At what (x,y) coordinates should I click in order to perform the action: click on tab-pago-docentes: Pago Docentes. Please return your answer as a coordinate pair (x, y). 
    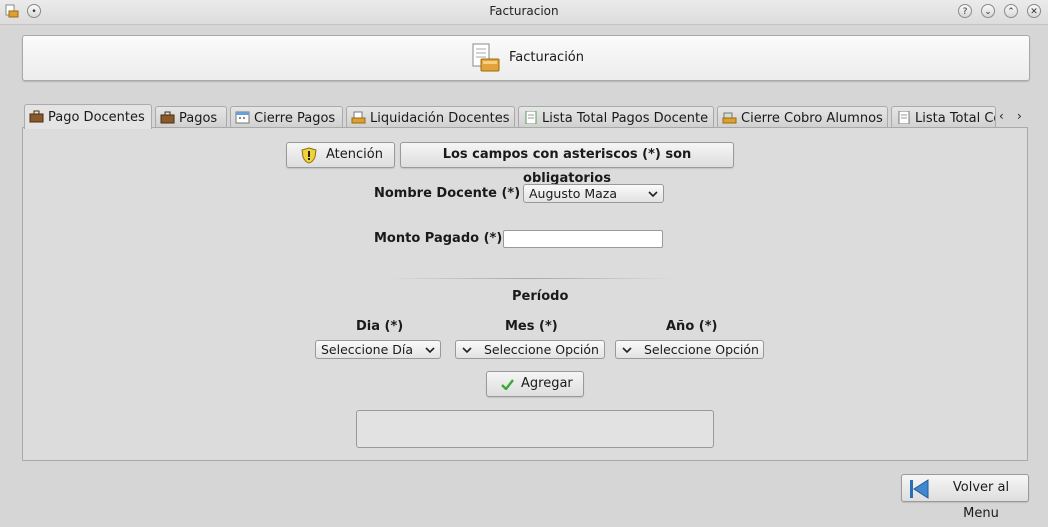
    Looking at the image, I should click on (88, 116).